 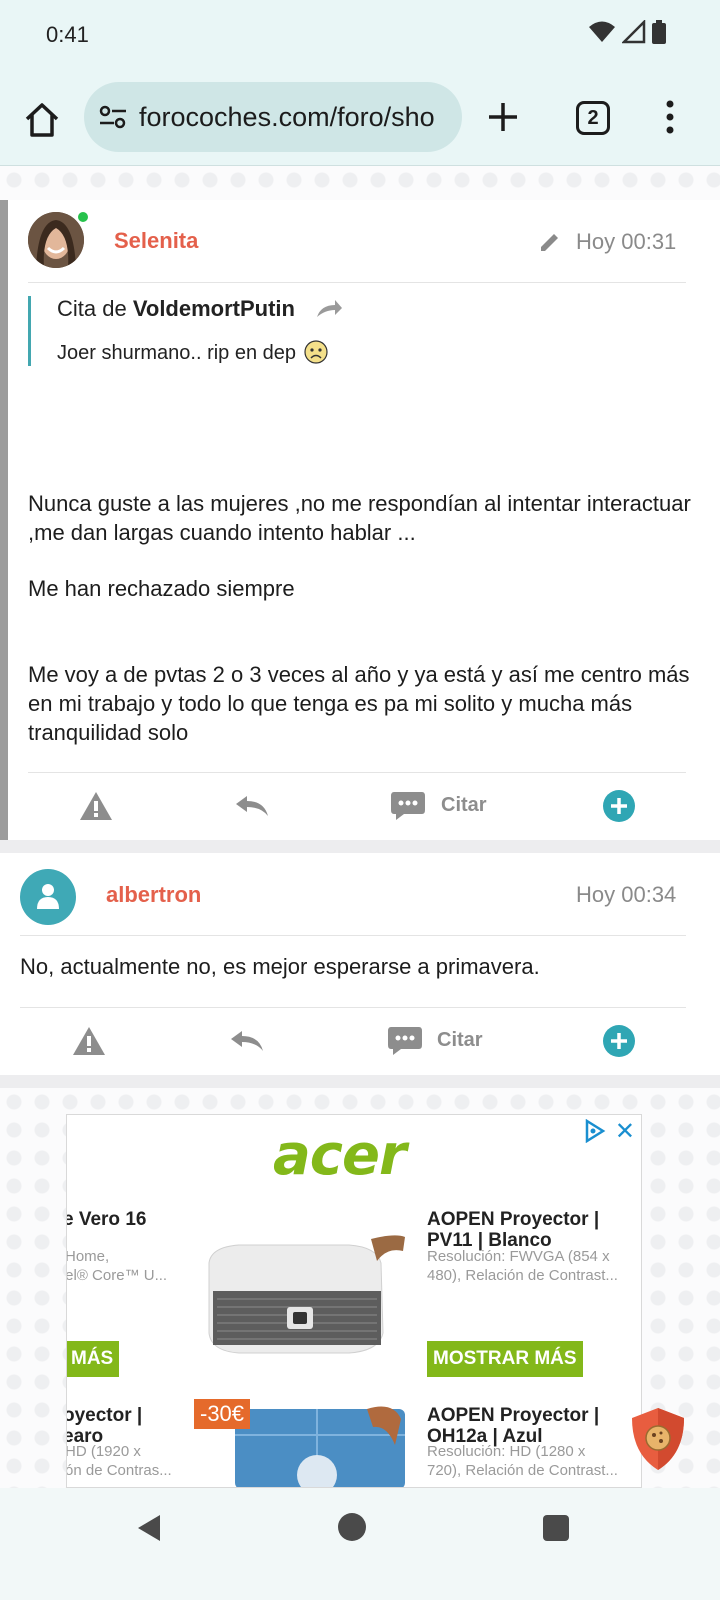 What do you see at coordinates (362, 309) in the screenshot?
I see `quote-header: Cita de VoldemortPutin` at bounding box center [362, 309].